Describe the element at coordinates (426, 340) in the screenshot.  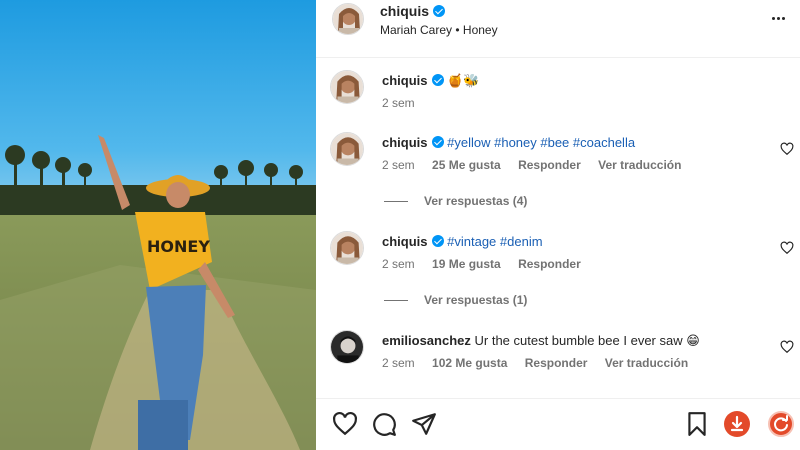
I see `comment-username: emiliosanchez` at that location.